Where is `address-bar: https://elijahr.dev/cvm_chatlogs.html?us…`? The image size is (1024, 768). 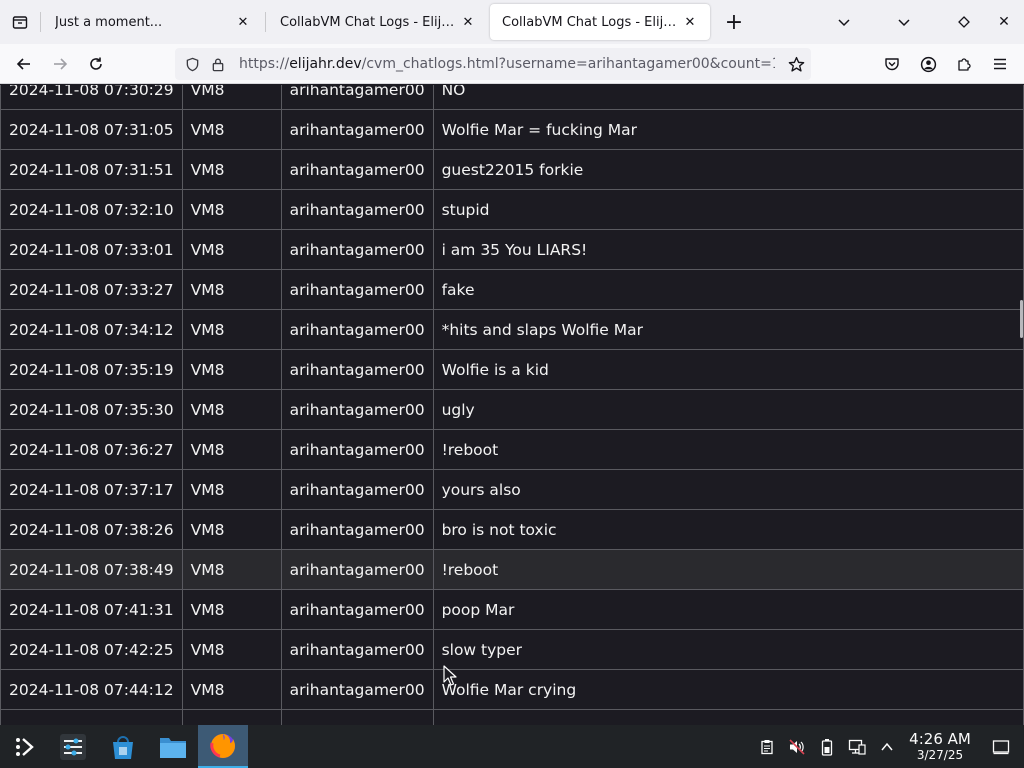 address-bar: https://elijahr.dev/cvm_chatlogs.html?us… is located at coordinates (493, 64).